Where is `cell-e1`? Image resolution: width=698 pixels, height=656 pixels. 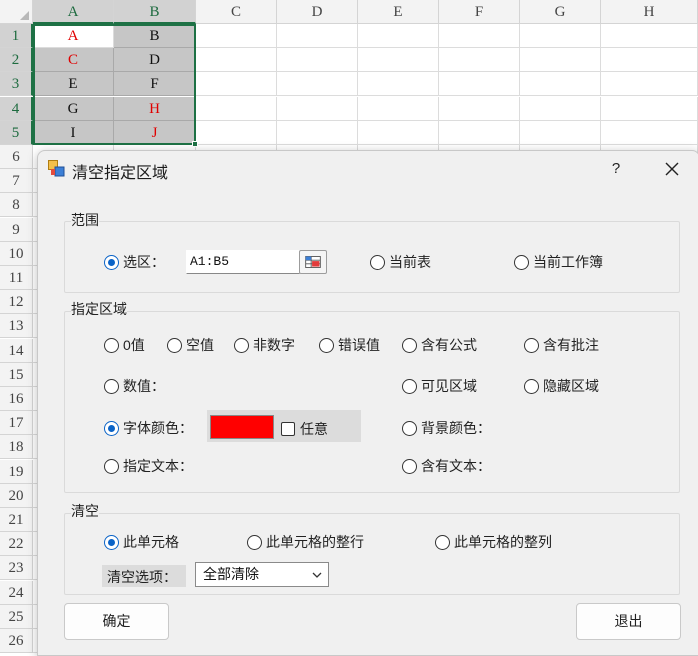
cell-e1 is located at coordinates (398, 36).